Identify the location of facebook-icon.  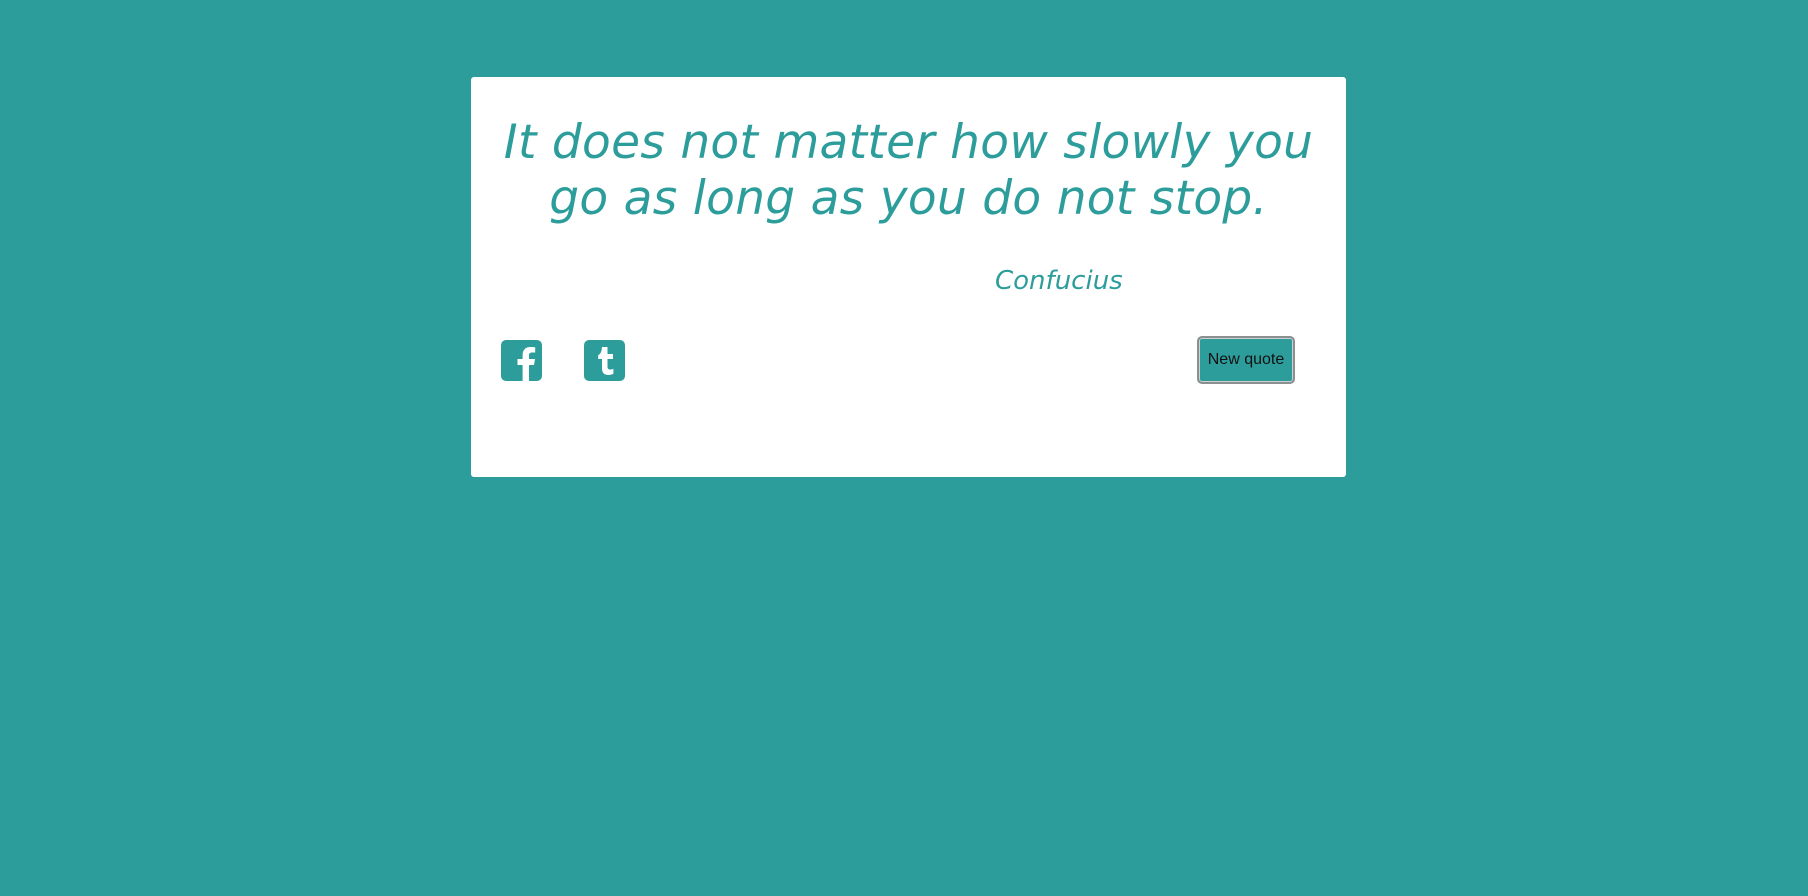
(526, 364).